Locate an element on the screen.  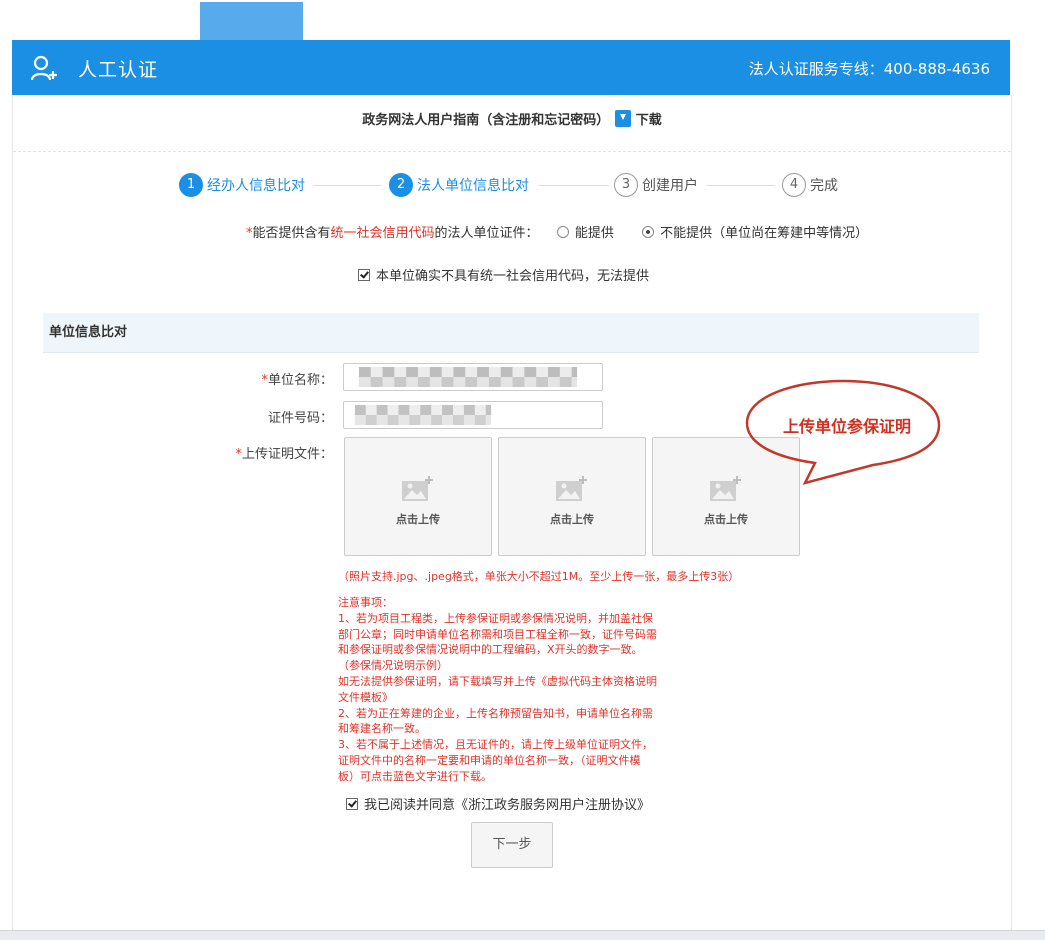
question-prefix: 能否提供含有 is located at coordinates (291, 233).